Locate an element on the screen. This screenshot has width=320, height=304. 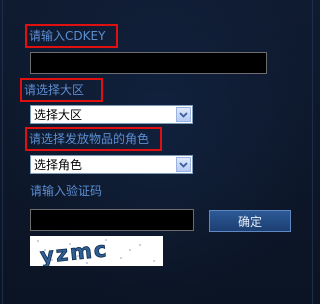
region-select-value: 选择大区 is located at coordinates (58, 115).